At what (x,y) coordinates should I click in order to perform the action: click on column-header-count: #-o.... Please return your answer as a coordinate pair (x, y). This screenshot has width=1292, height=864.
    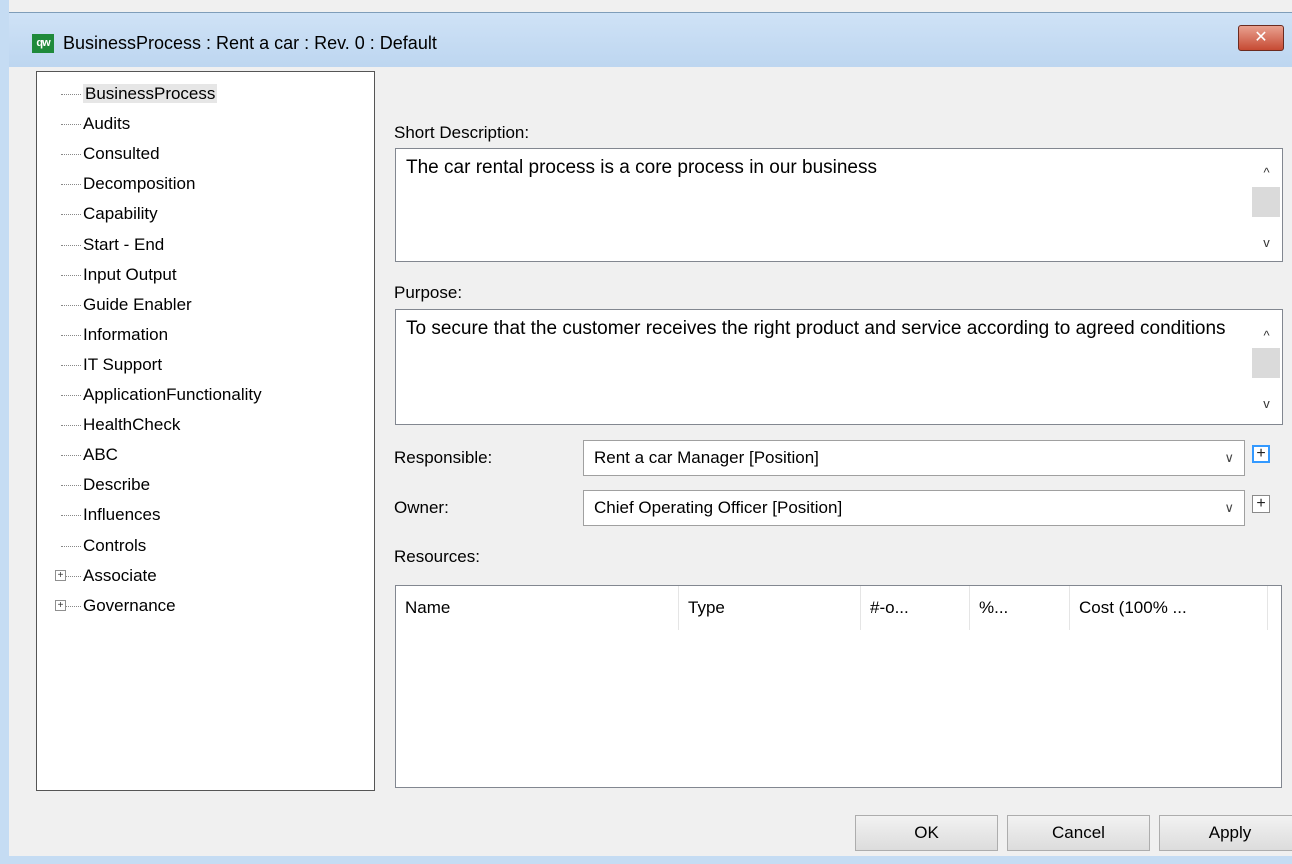
    Looking at the image, I should click on (915, 608).